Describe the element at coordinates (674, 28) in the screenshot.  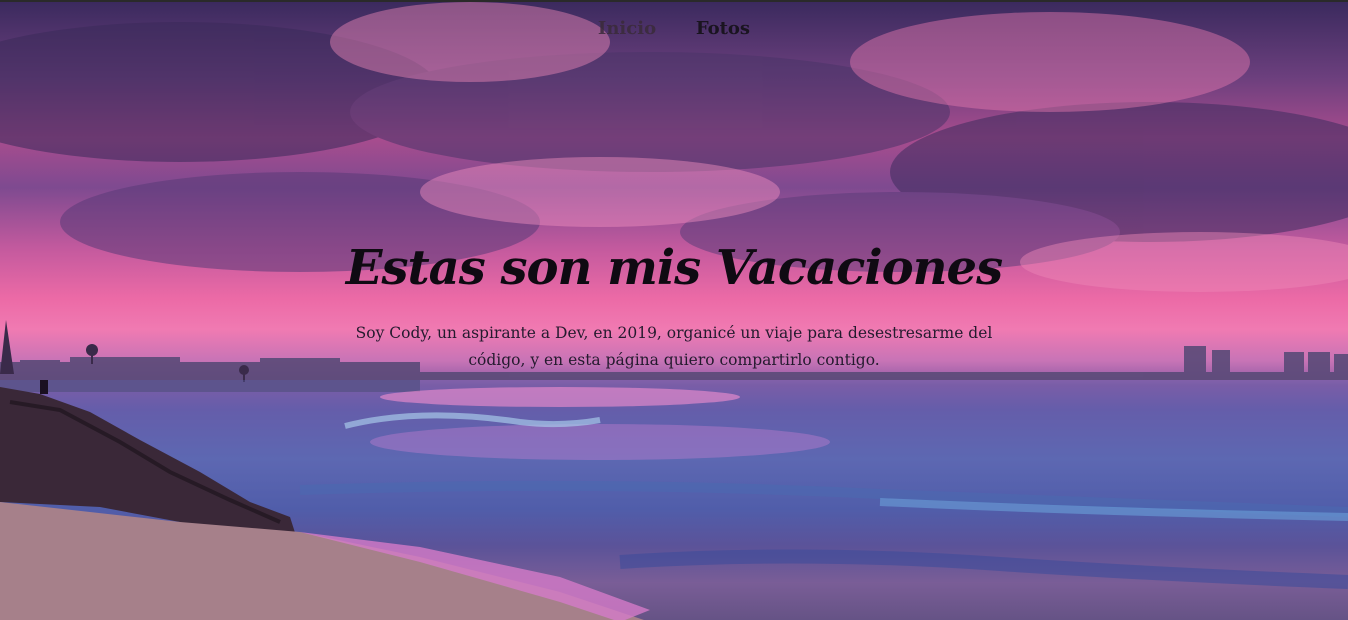
I see `top-navigation: Inicio Fotos` at that location.